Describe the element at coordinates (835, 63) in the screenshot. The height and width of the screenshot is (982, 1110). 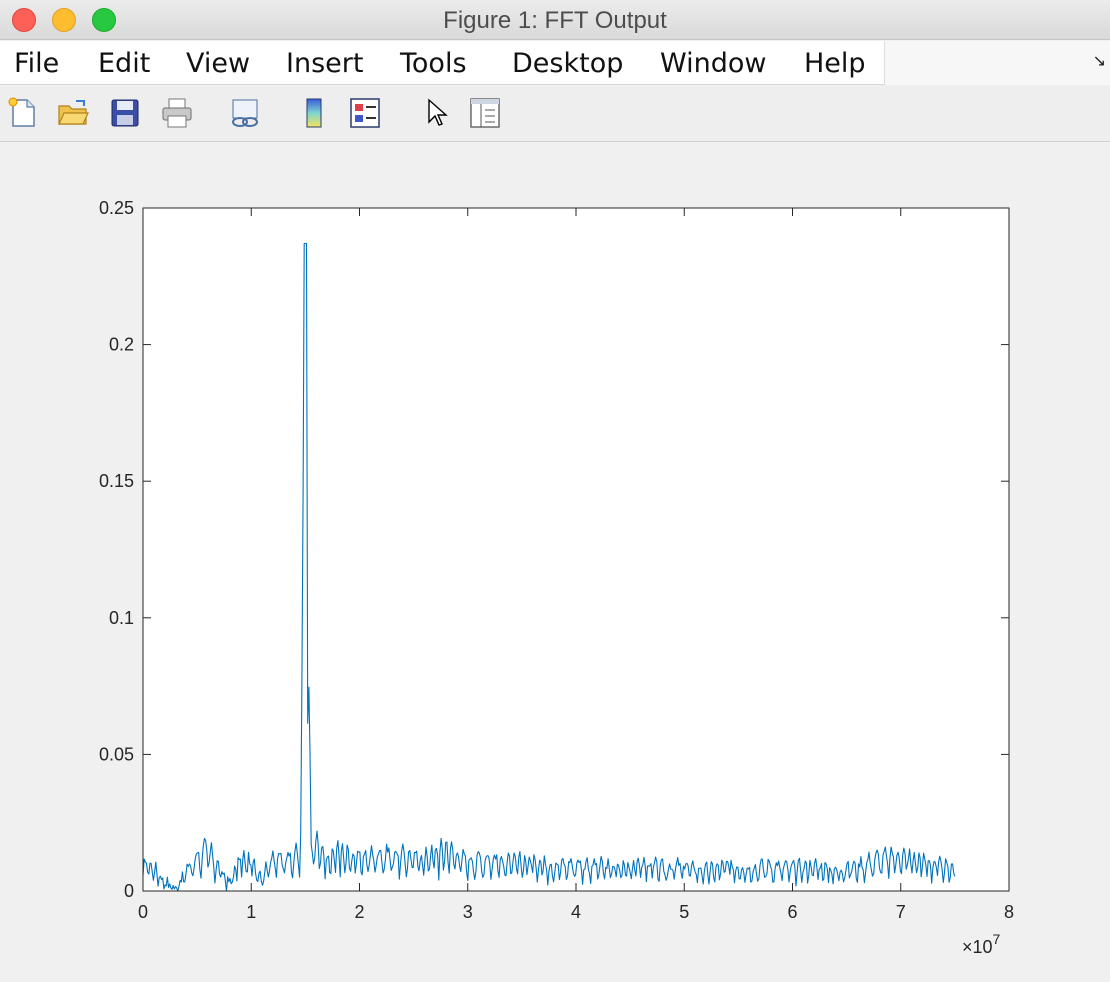
I see `menu-help: Help` at that location.